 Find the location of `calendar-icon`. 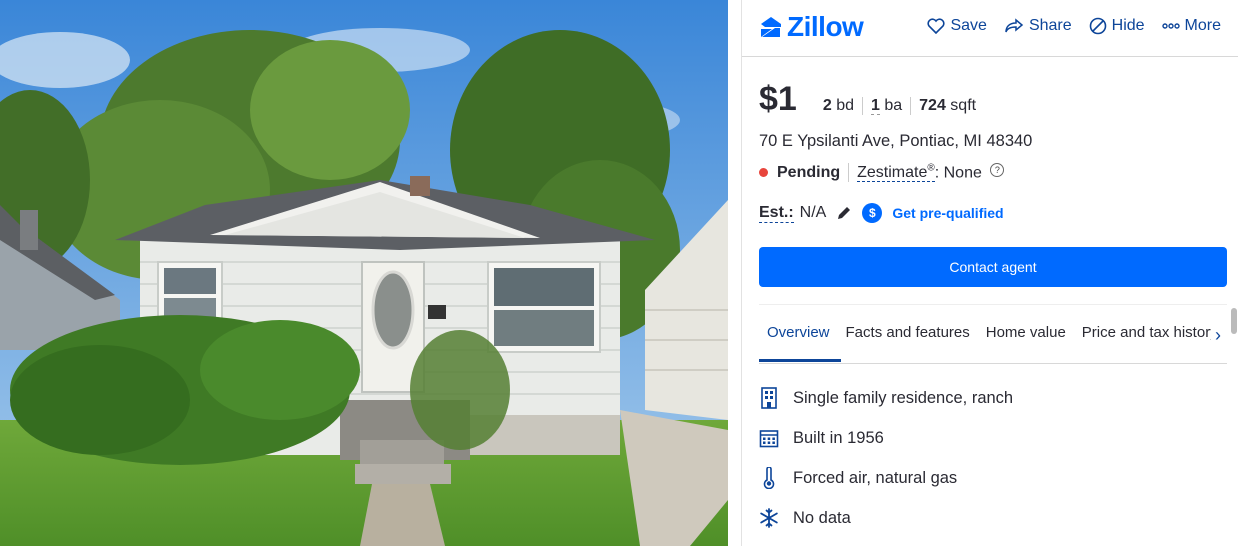

calendar-icon is located at coordinates (769, 439).